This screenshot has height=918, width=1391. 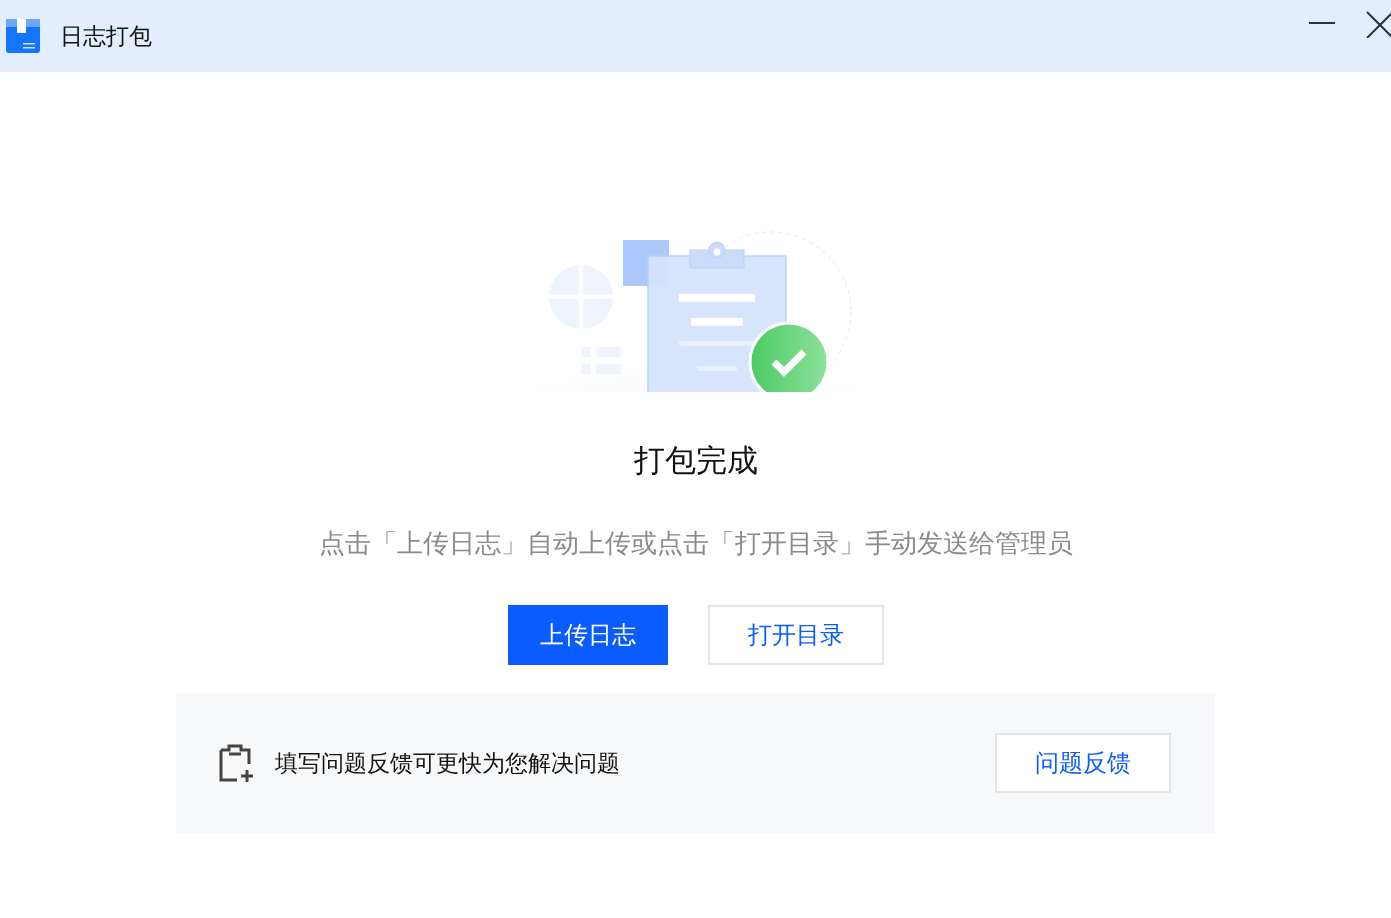 What do you see at coordinates (587, 635) in the screenshot?
I see `upload-button: 上传日志` at bounding box center [587, 635].